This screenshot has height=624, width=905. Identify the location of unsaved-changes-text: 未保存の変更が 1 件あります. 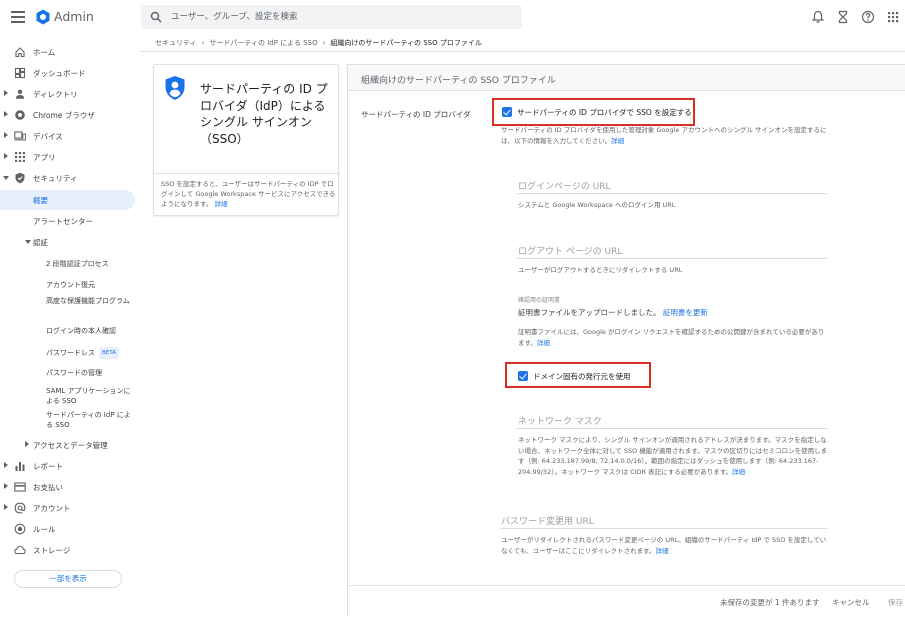
(770, 602).